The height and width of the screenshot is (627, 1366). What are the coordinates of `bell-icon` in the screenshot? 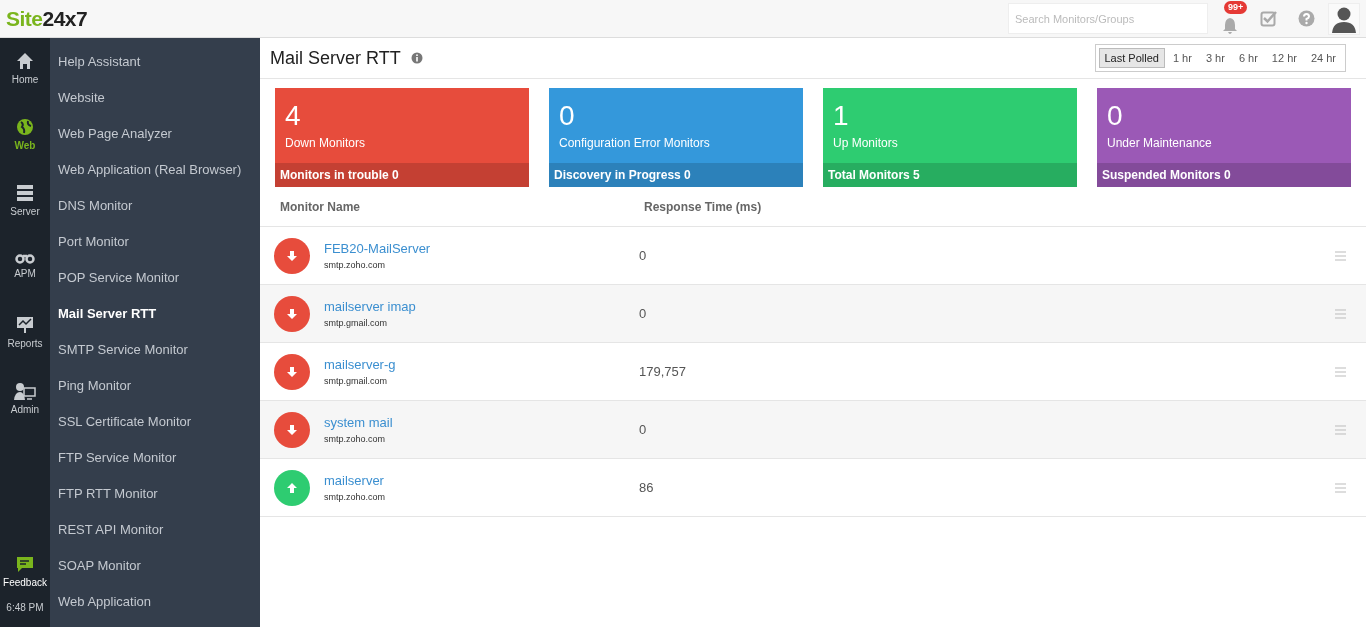 It's located at (1230, 25).